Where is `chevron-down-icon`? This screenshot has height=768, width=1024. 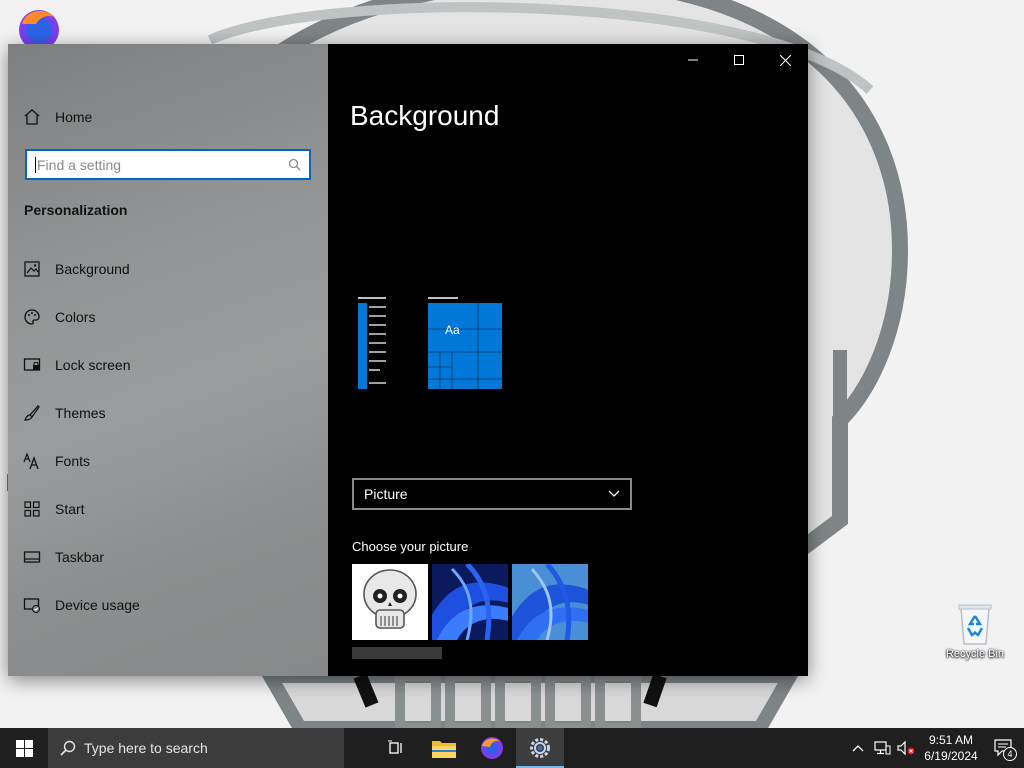 chevron-down-icon is located at coordinates (614, 493).